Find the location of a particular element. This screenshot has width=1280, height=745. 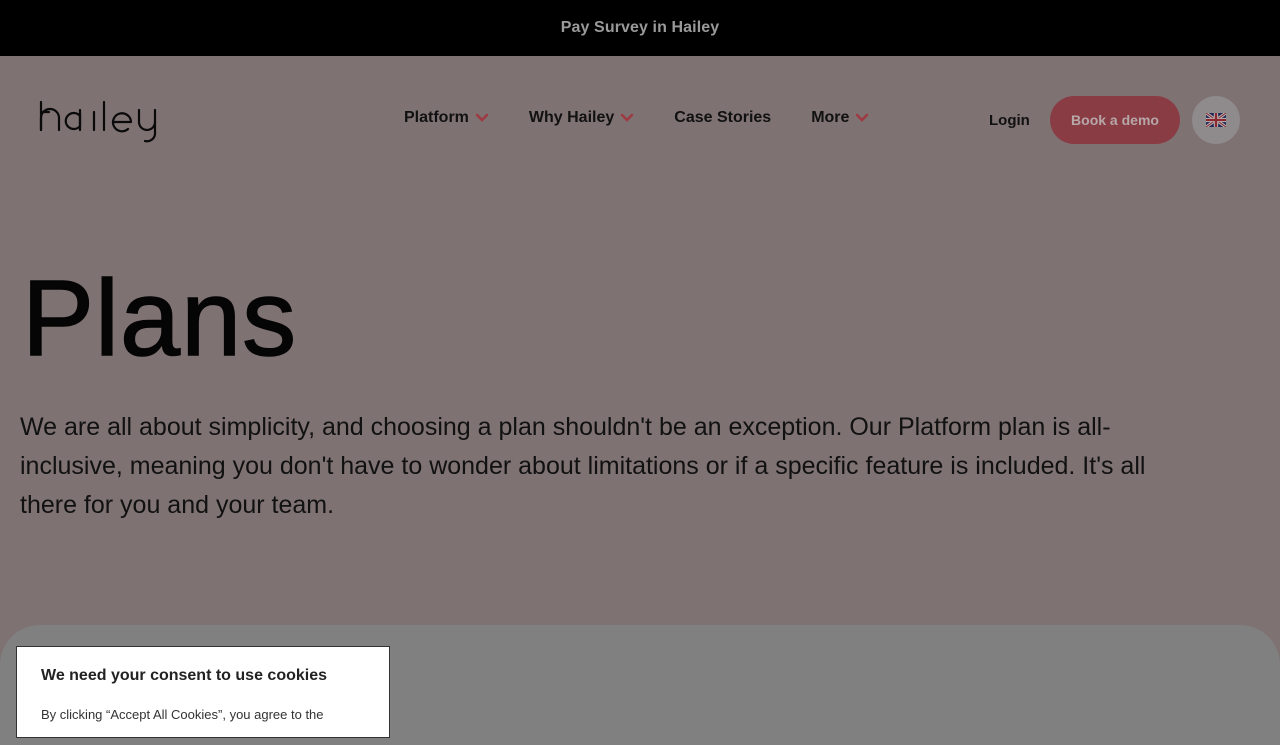

uk-flag-icon is located at coordinates (1216, 120).